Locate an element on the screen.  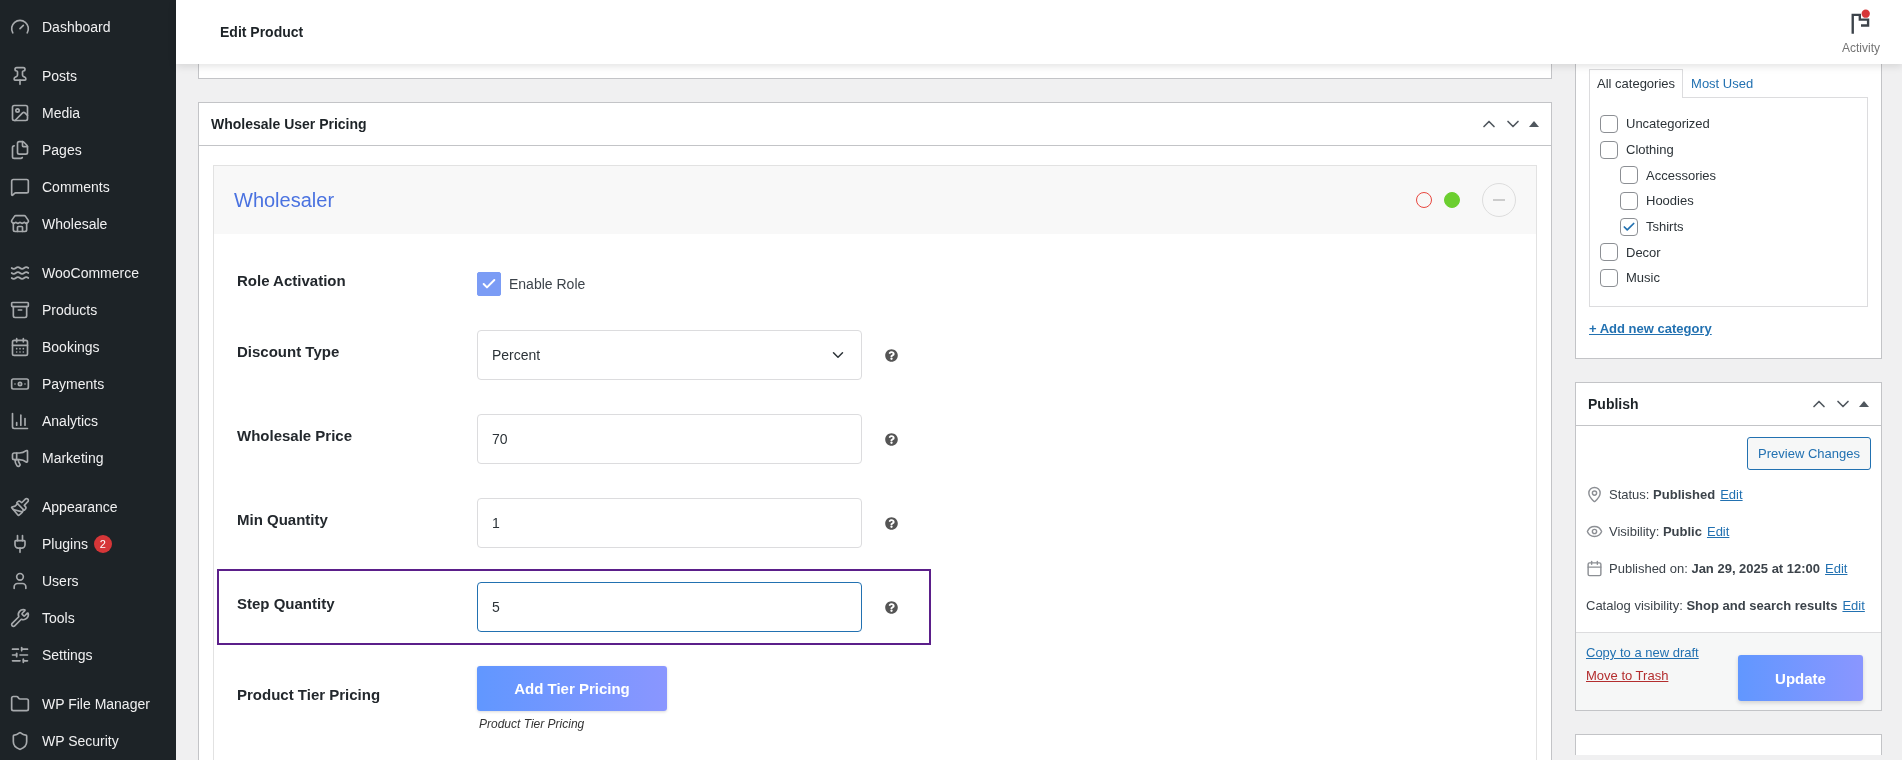
sidebar-item: WP File Manager is located at coordinates (88, 703).